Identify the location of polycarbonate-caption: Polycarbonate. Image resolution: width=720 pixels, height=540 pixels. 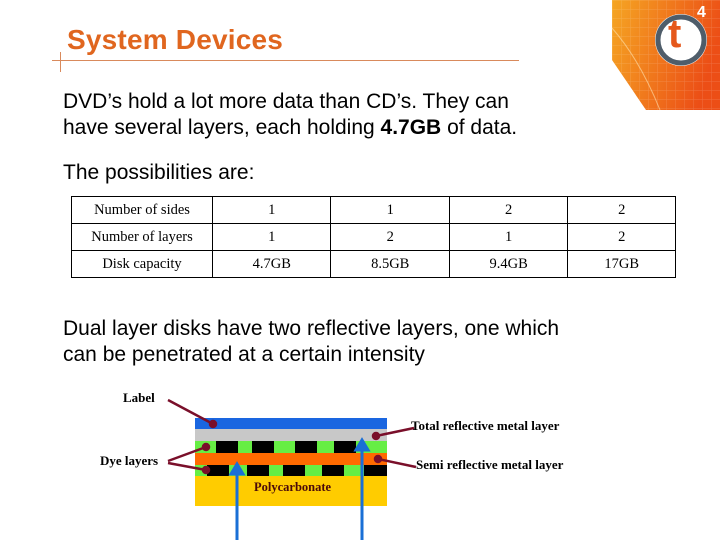
(293, 487).